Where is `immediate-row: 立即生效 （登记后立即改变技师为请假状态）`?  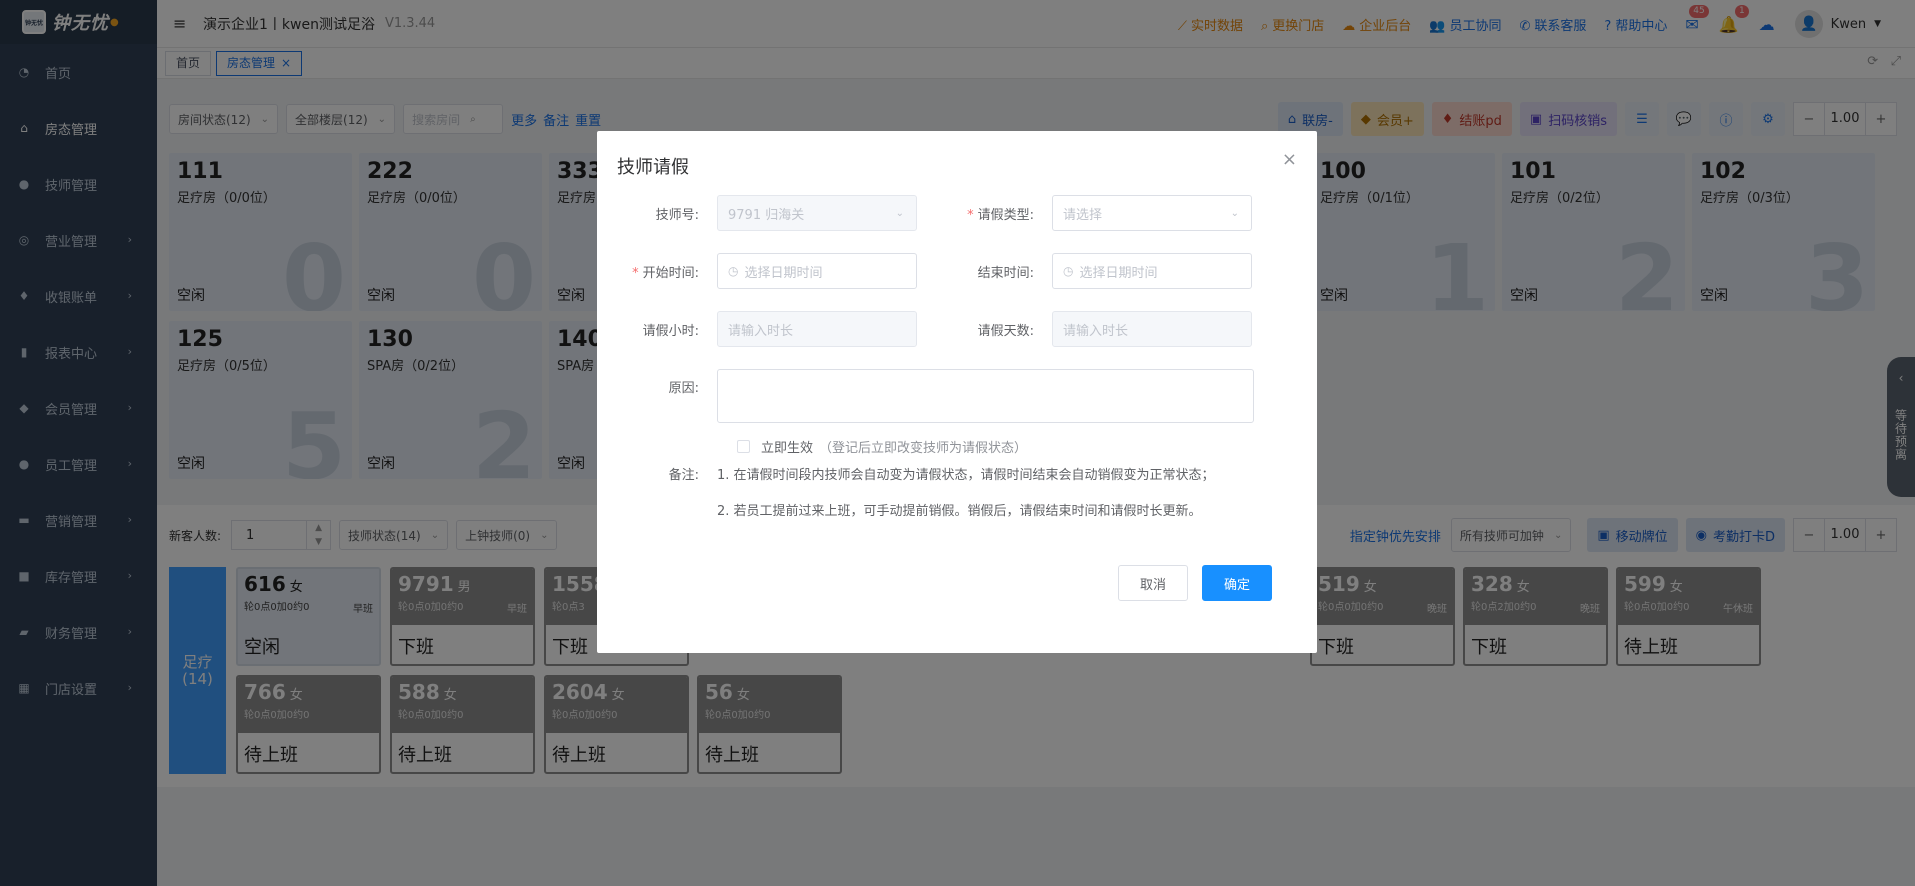 immediate-row: 立即生效 （登记后立即改变技师为请假状态） is located at coordinates (882, 446).